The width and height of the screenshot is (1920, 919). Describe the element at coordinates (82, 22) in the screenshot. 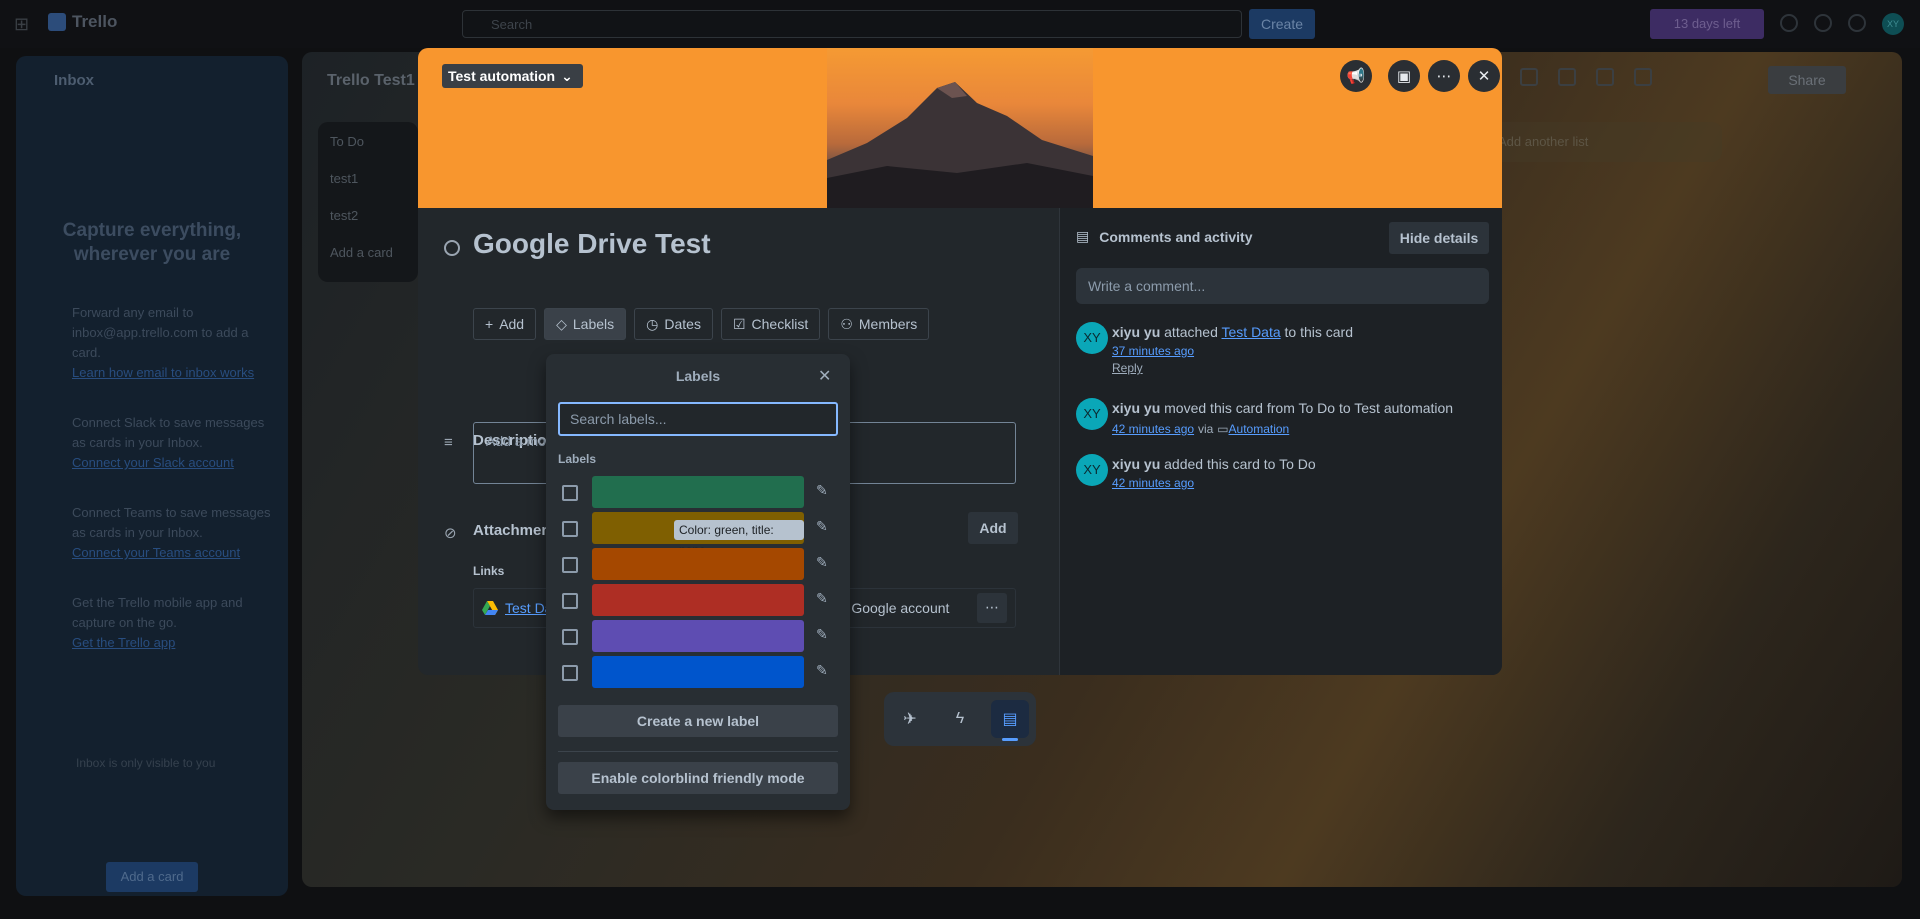

I see `trello-logo: Trello` at that location.